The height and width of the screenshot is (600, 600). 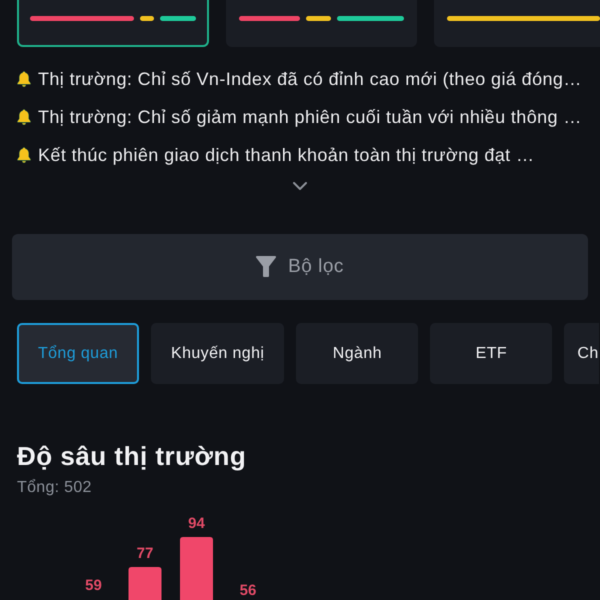 I want to click on bar-value-label: 77, so click(x=145, y=553).